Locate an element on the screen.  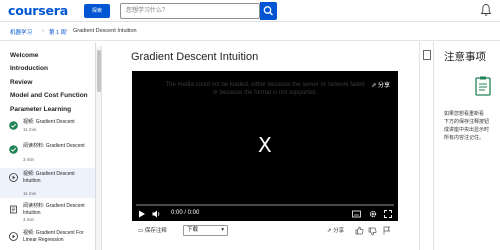
sidebar-item-gradient-descent-intuition-reading: 阅读材料: Gradient Descent Intuition 3 min is located at coordinates (47, 215).